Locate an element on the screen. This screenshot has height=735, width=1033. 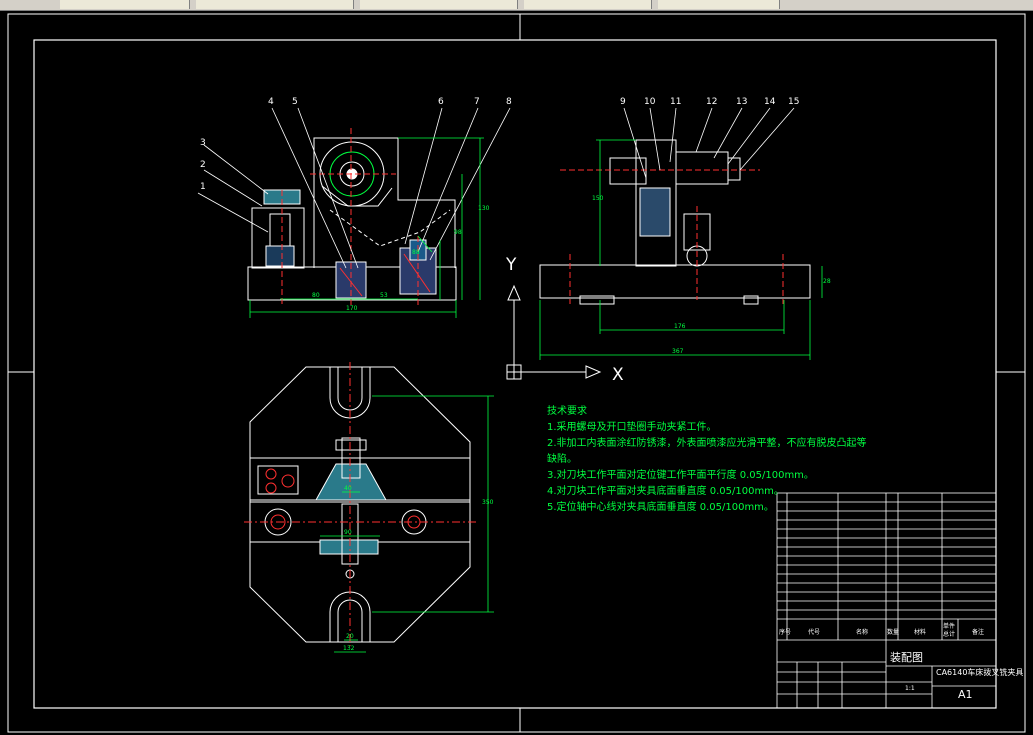
tech-requirement-line: 缺陷。 is located at coordinates (562, 459).